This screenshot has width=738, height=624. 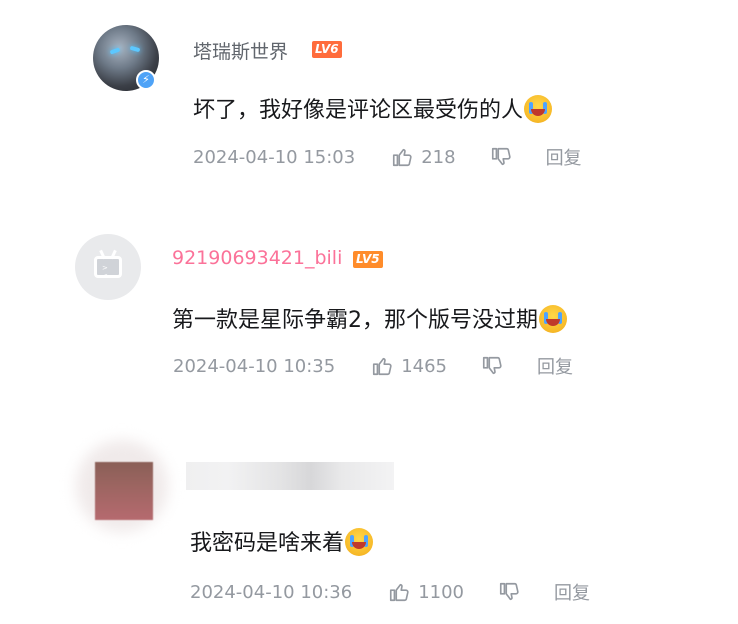 I want to click on username: 塔瑞斯世界, so click(x=240, y=50).